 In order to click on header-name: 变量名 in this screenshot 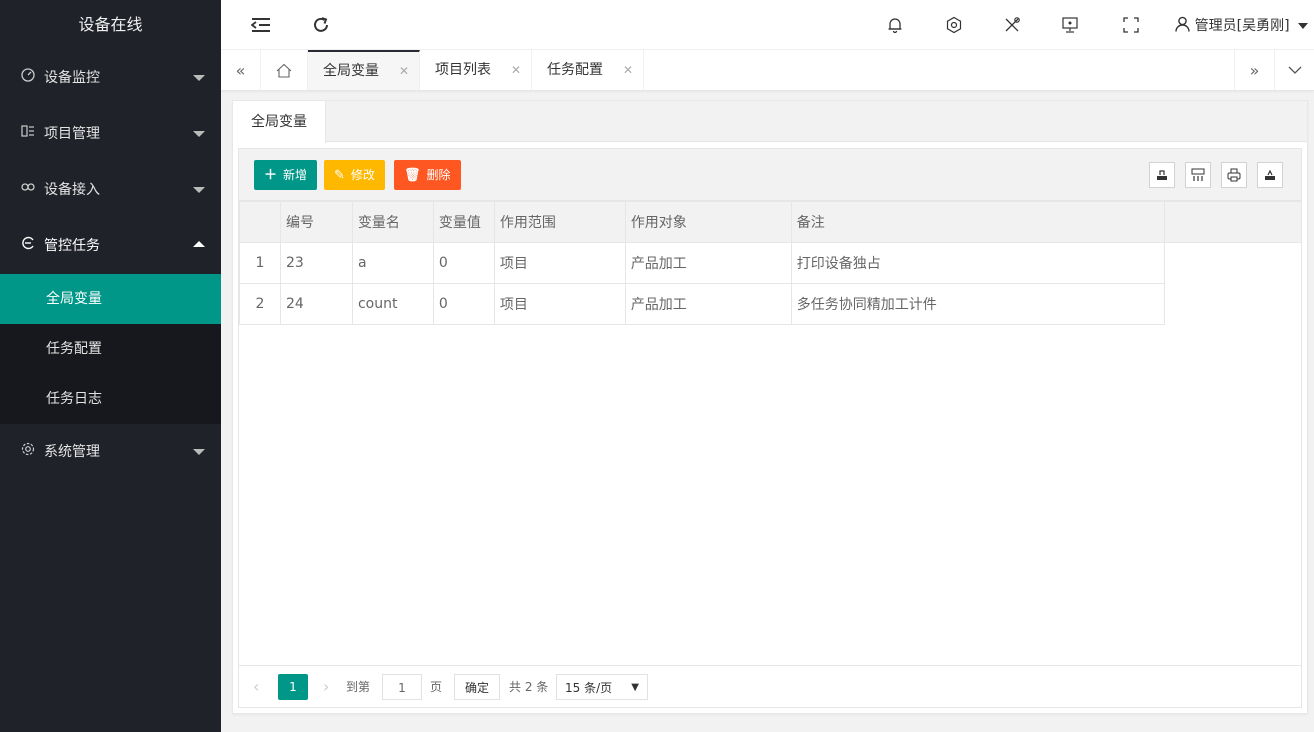, I will do `click(392, 222)`.